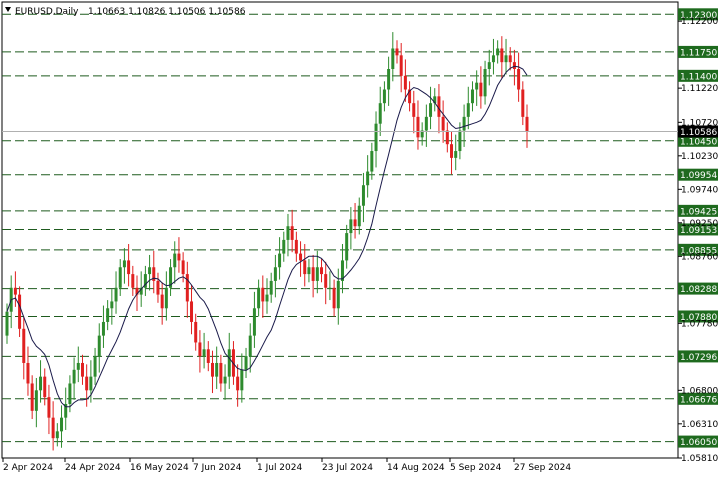 Image resolution: width=722 pixels, height=478 pixels. Describe the element at coordinates (542, 468) in the screenshot. I see `time-tick-label: 27 Sep 2024` at that location.